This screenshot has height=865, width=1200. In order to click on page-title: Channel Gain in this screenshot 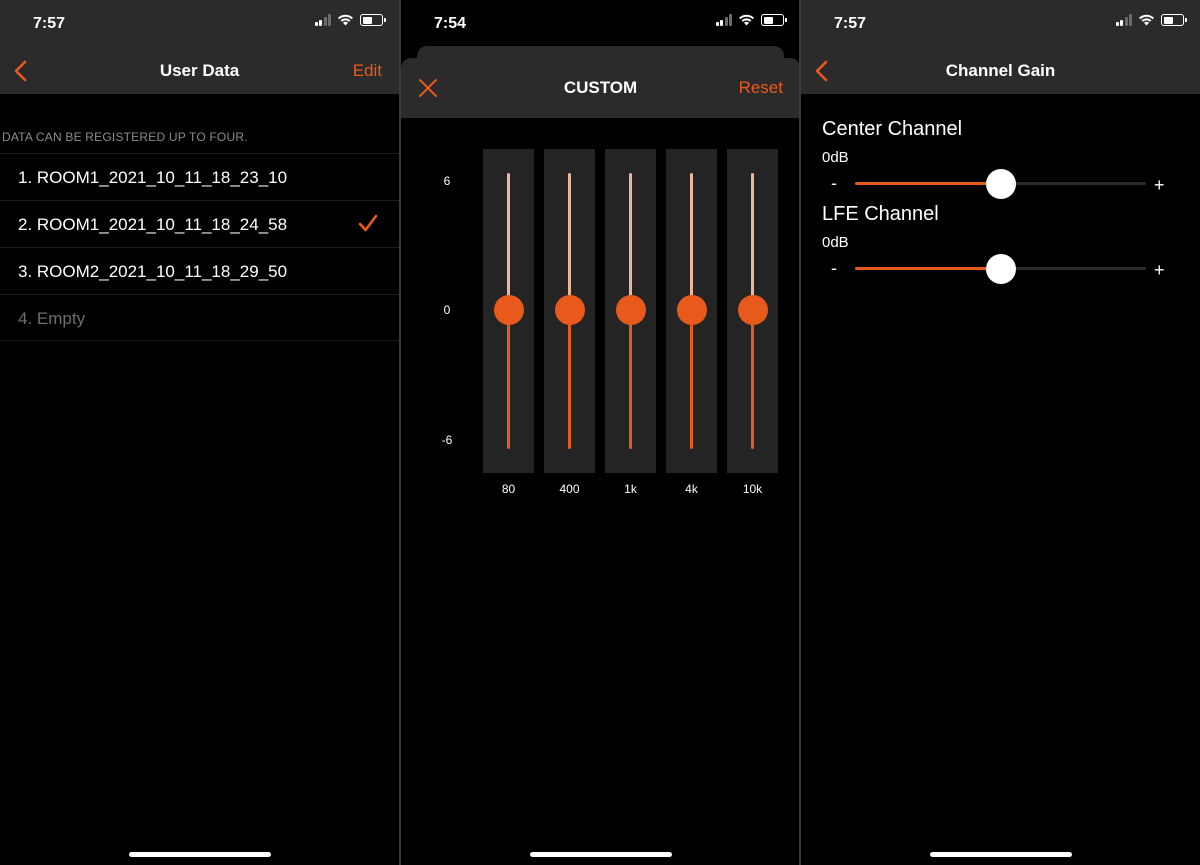, I will do `click(1000, 70)`.